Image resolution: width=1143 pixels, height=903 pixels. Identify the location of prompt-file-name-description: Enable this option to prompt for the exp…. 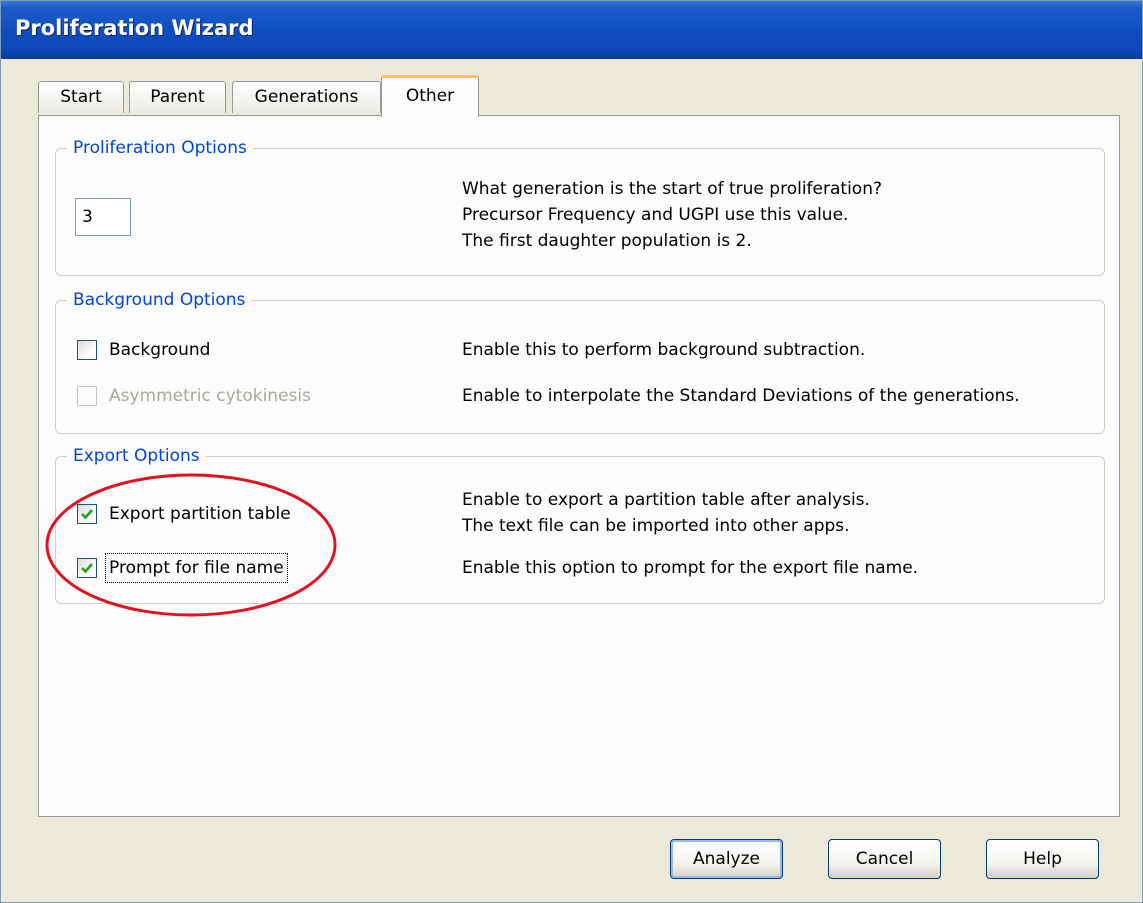
(690, 568).